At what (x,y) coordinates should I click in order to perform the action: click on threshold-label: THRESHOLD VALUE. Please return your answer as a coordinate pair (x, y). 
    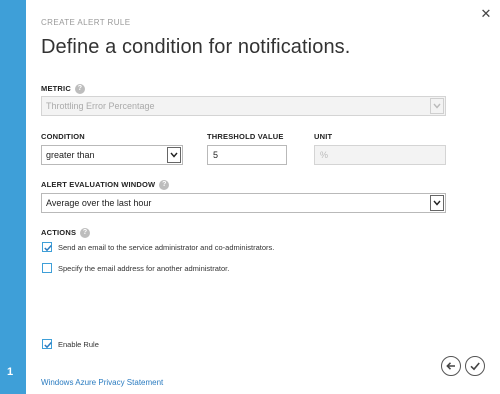
    Looking at the image, I should click on (245, 136).